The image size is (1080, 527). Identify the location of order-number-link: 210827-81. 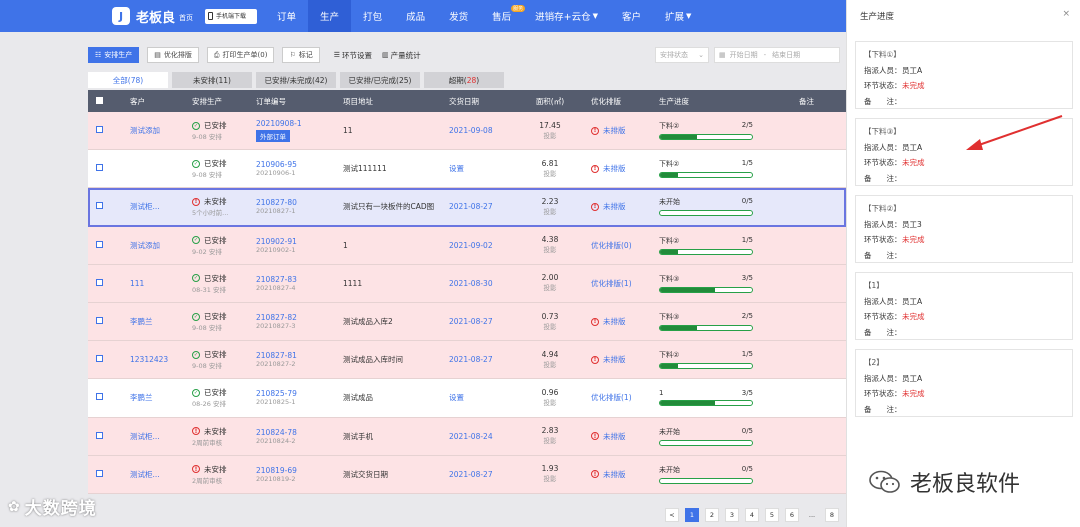
(299, 355).